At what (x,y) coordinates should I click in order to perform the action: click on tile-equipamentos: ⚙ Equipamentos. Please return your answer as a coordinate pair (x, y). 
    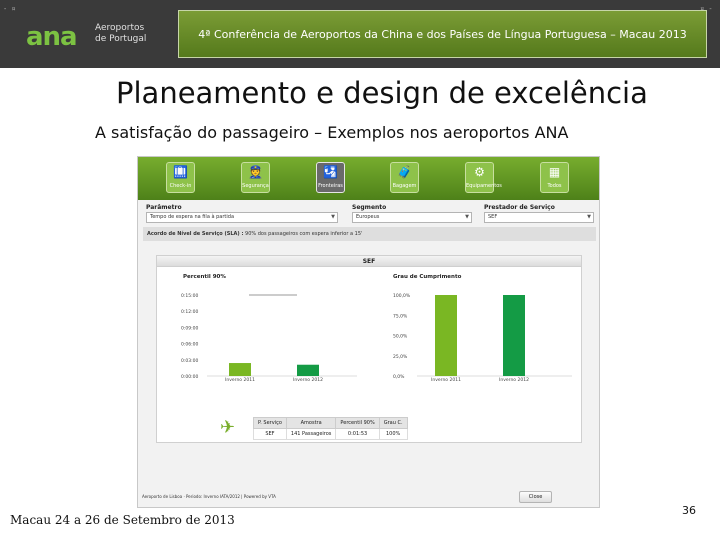
    Looking at the image, I should click on (483, 177).